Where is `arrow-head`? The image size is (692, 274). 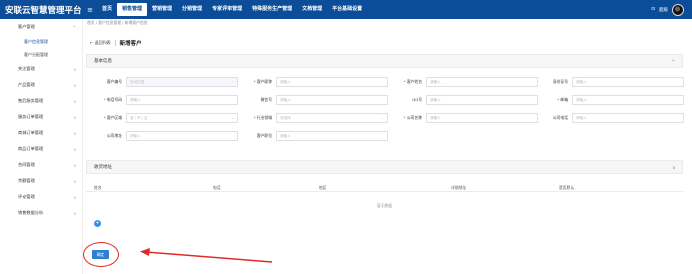 arrow-head is located at coordinates (145, 252).